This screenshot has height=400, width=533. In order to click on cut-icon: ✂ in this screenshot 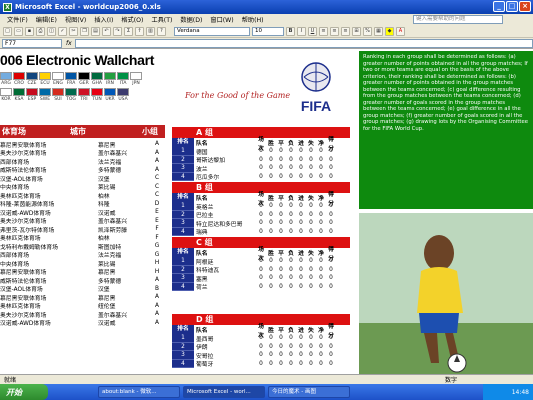, I will do `click(73, 31)`.